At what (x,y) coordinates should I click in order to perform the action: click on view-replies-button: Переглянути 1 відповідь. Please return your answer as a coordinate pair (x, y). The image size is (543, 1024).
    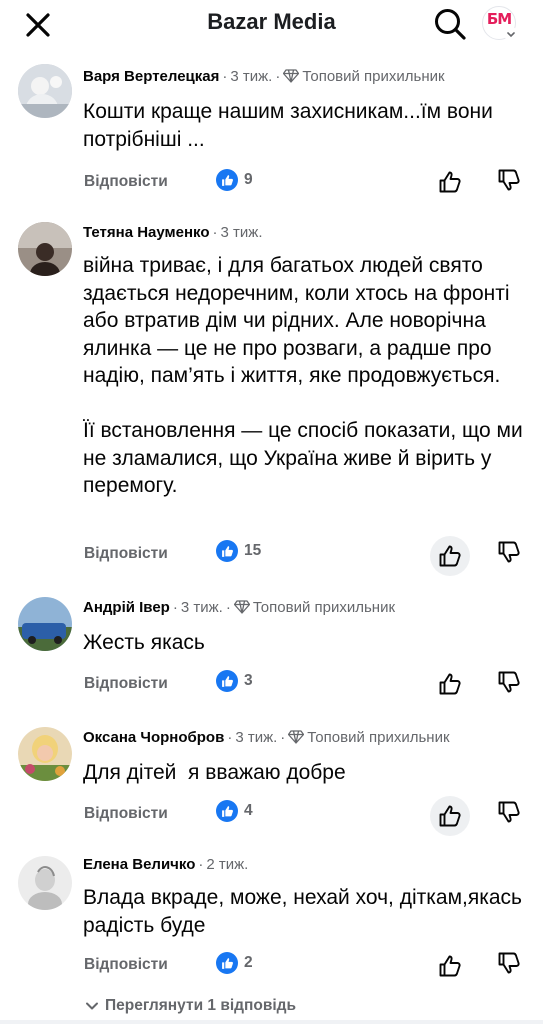
    Looking at the image, I should click on (190, 1006).